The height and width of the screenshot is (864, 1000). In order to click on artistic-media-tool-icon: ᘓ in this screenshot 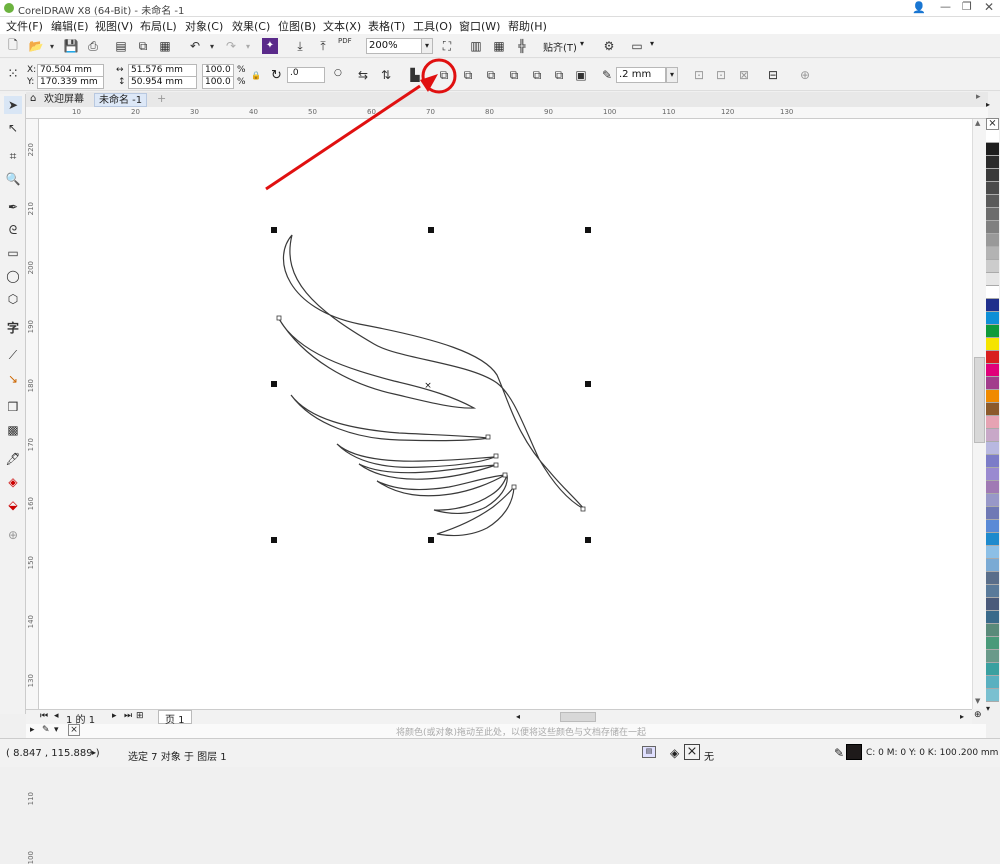, I will do `click(13, 230)`.